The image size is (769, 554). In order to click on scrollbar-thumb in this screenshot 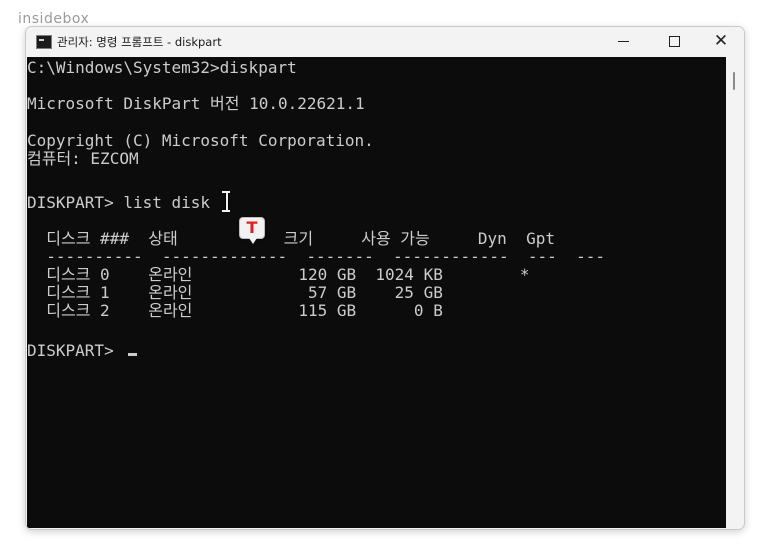, I will do `click(734, 81)`.